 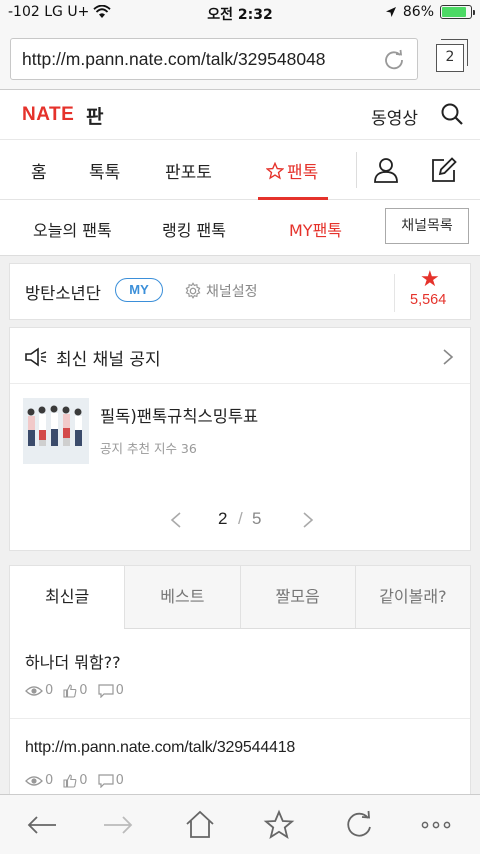 What do you see at coordinates (444, 170) in the screenshot?
I see `write-icon` at bounding box center [444, 170].